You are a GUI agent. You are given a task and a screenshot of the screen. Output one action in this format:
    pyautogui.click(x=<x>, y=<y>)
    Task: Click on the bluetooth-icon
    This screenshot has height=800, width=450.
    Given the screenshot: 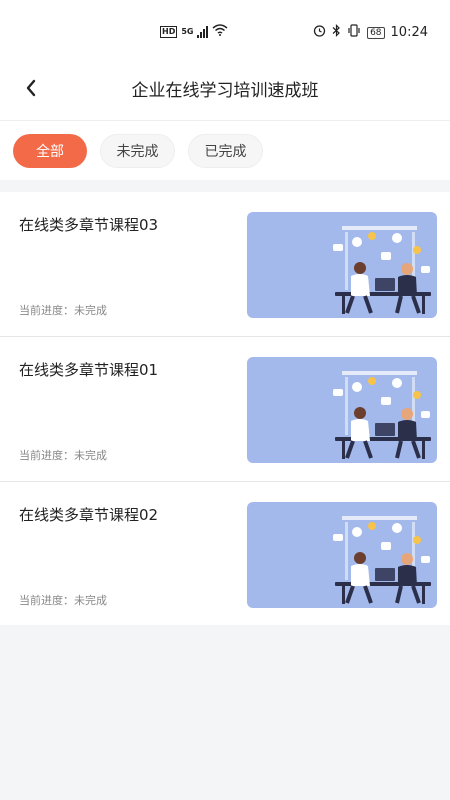 What is the action you would take?
    pyautogui.click(x=336, y=32)
    